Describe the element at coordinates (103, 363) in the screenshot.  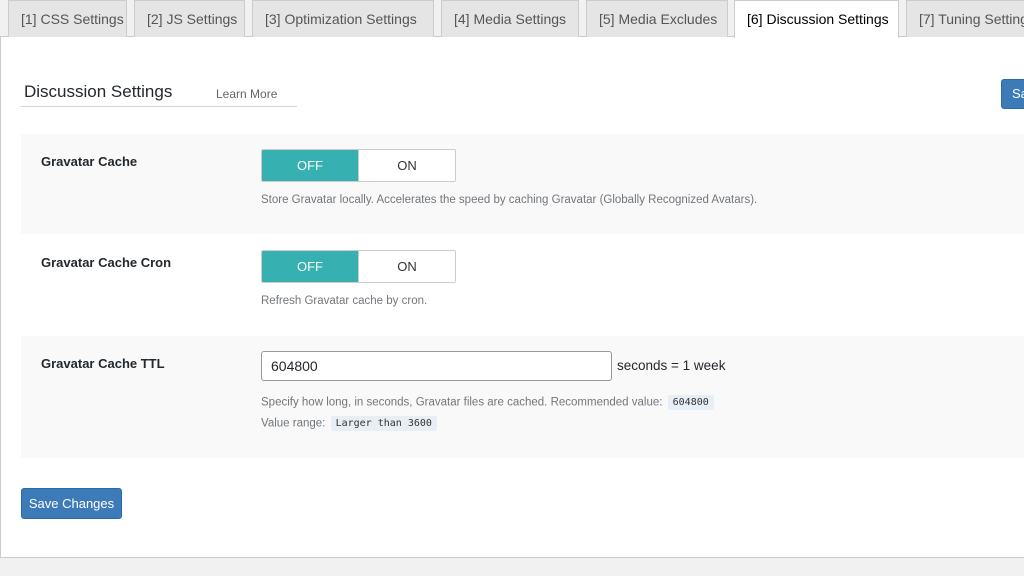
I see `gravatar-cache-ttl-label: Gravatar Cache TTL` at that location.